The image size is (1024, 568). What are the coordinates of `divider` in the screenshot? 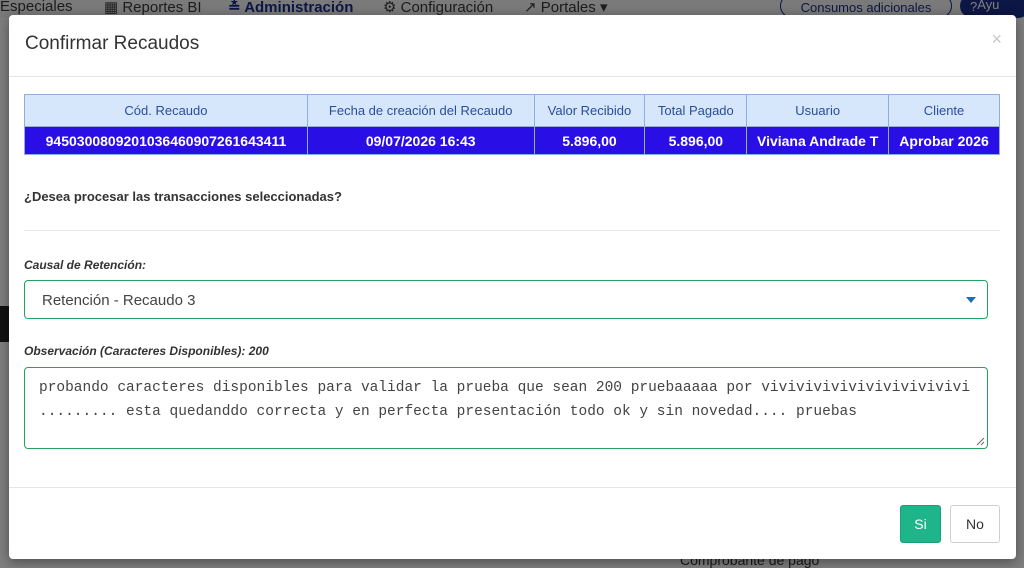 It's located at (512, 230).